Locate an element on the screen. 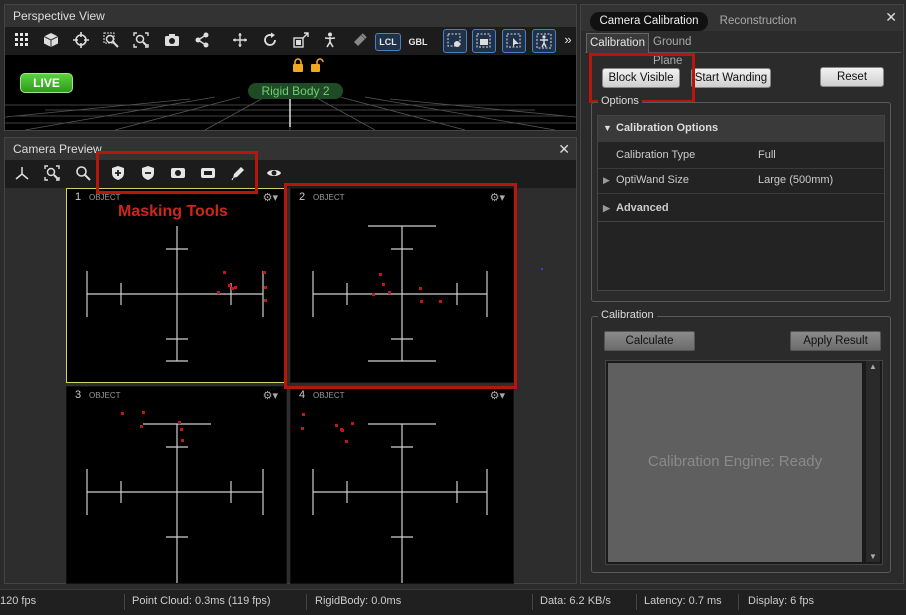 The height and width of the screenshot is (615, 906). perspective-view-title: Perspective View is located at coordinates (290, 16).